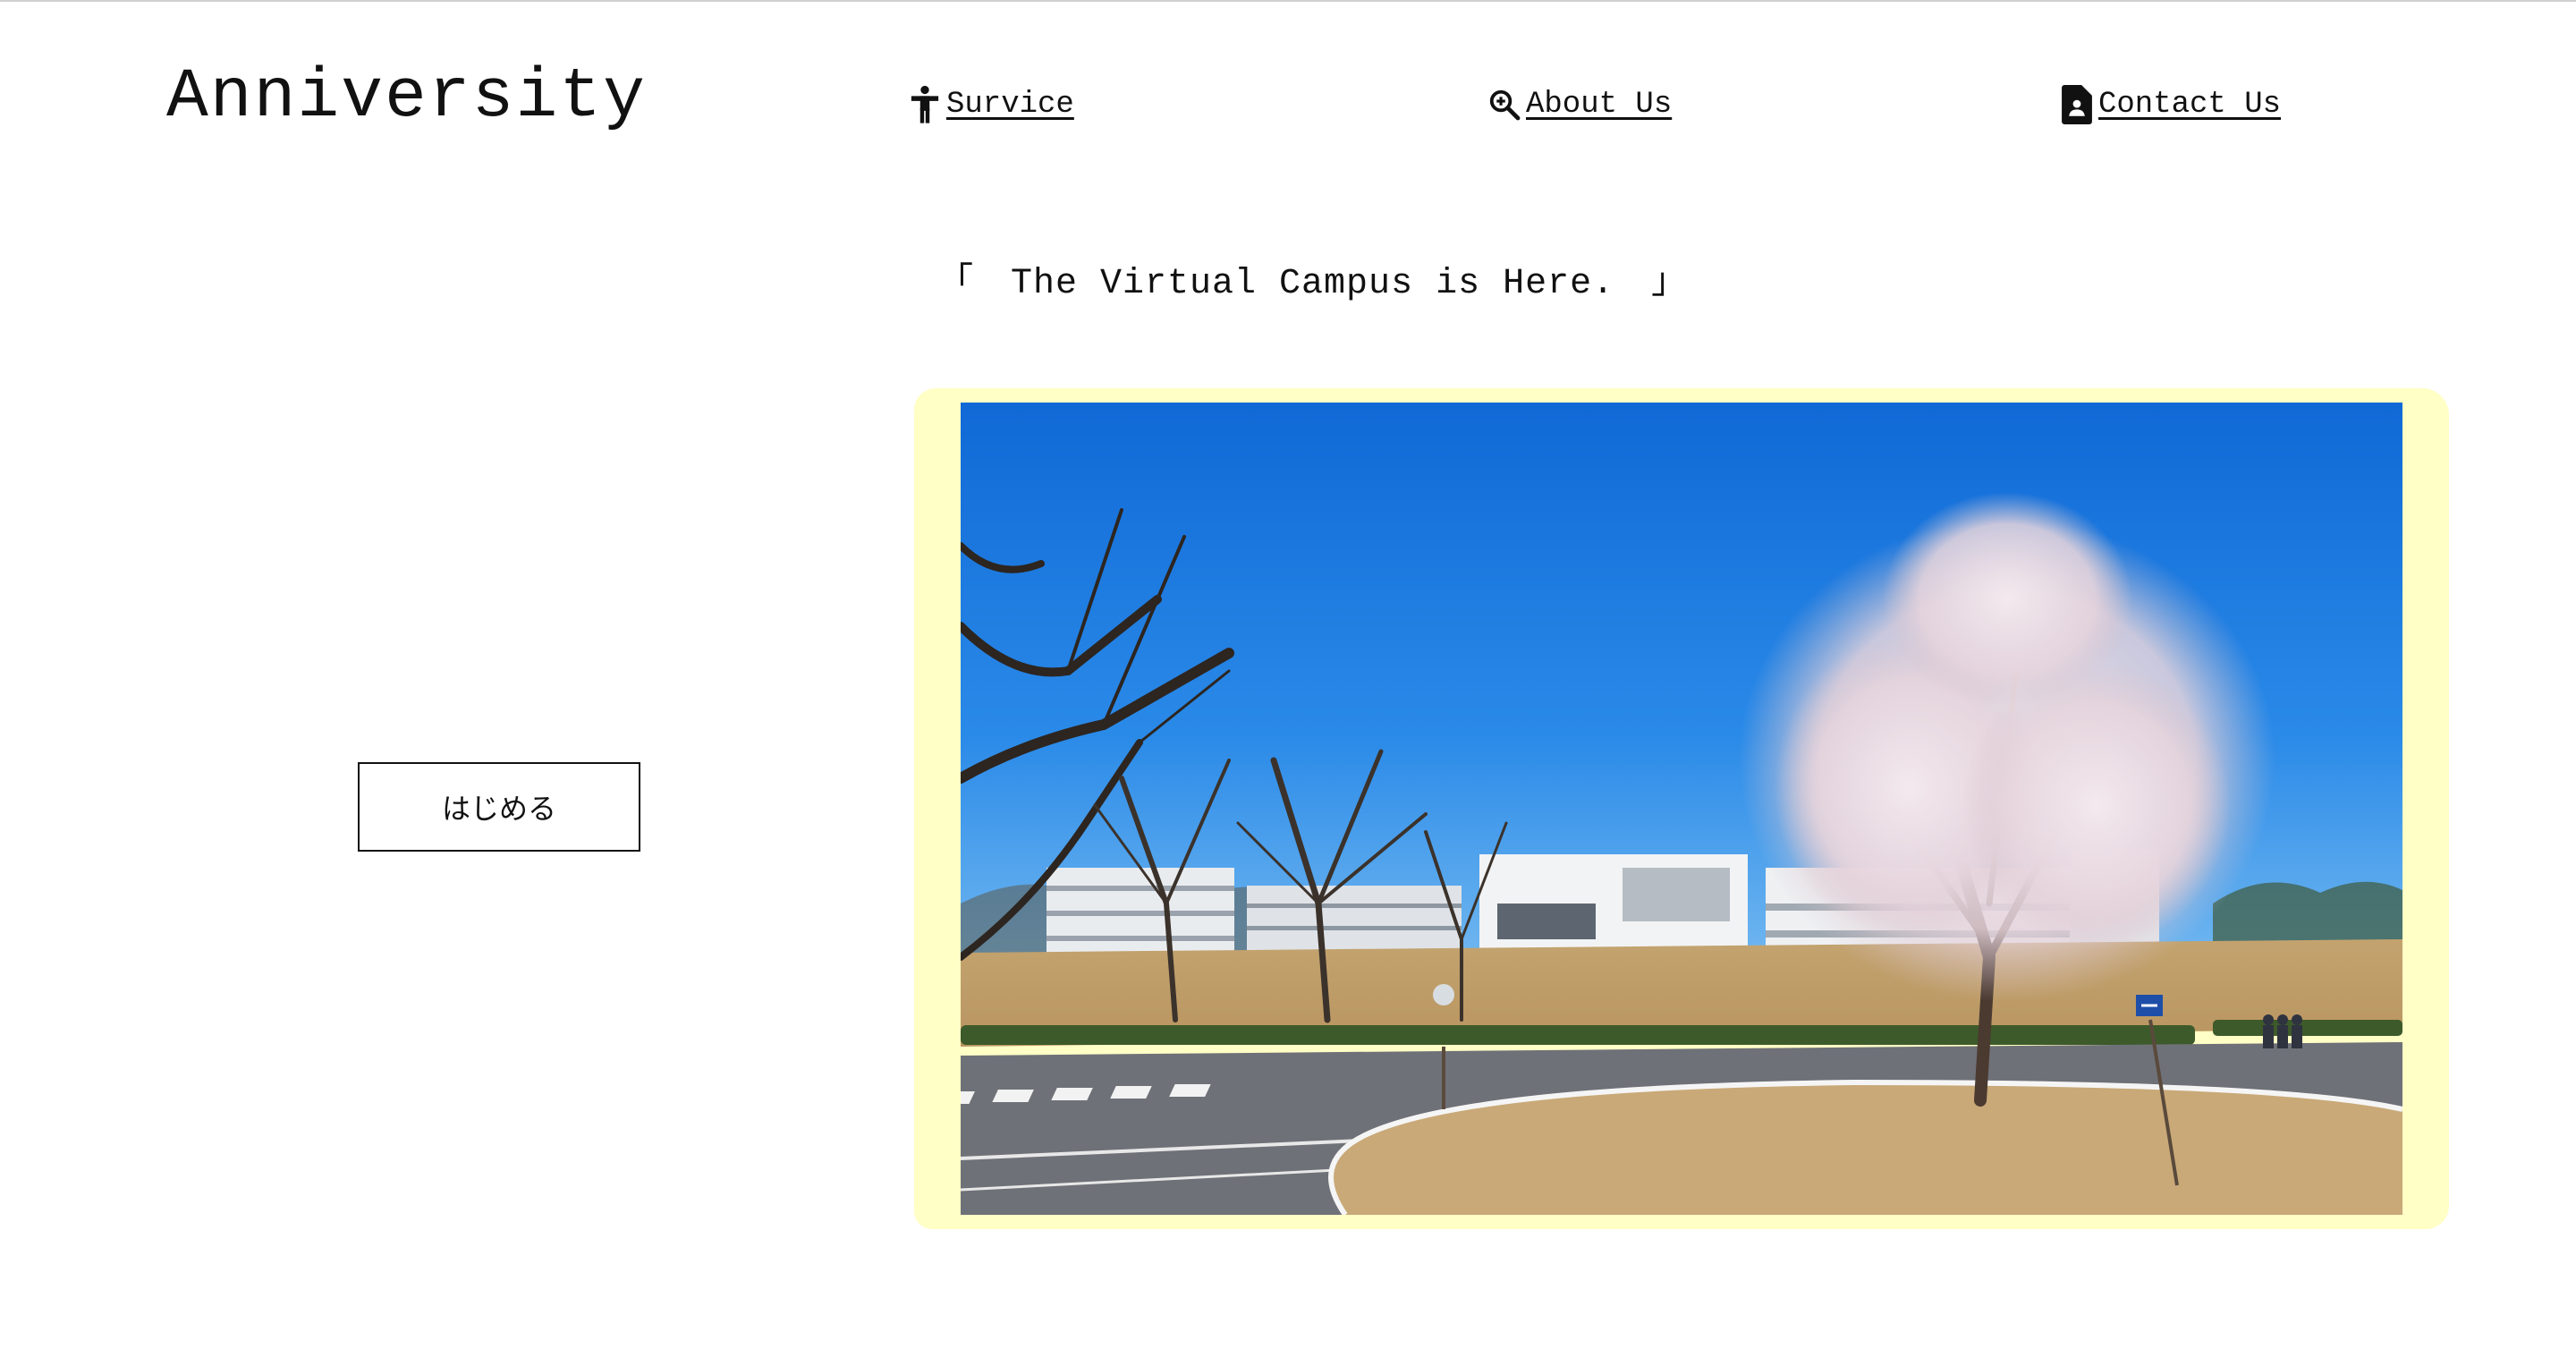 The width and height of the screenshot is (2576, 1349). What do you see at coordinates (1599, 105) in the screenshot?
I see `nav-link-label: About Us` at bounding box center [1599, 105].